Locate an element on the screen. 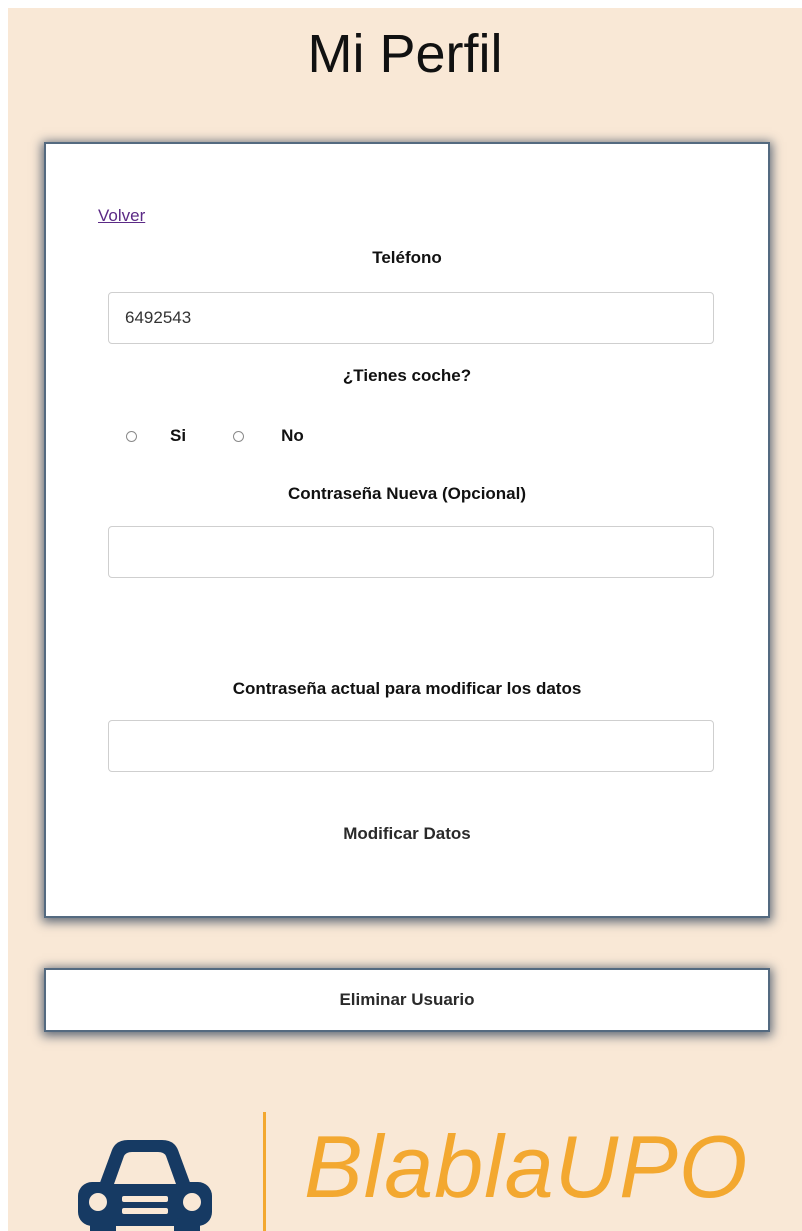 Image resolution: width=802 pixels, height=1231 pixels. phone-label: Teléfono is located at coordinates (407, 257).